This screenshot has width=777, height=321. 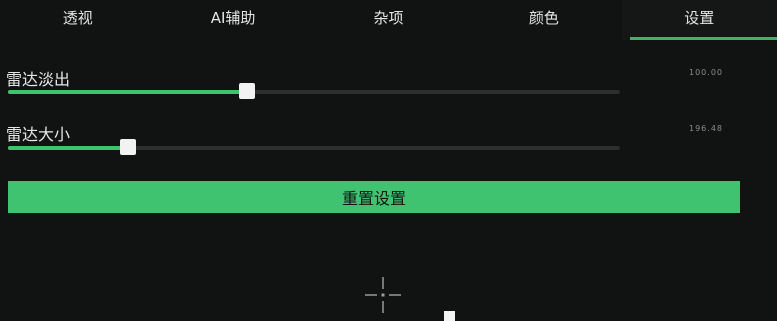 I want to click on tab-bar: 透视 AI辅助 杂项 颜色 设置, so click(x=388, y=20).